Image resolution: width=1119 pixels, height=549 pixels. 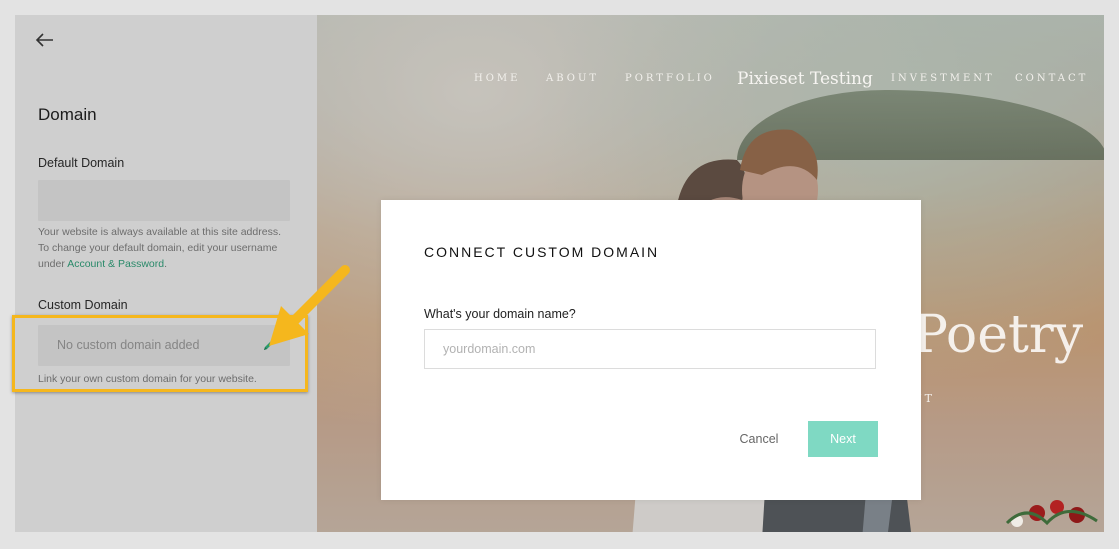 What do you see at coordinates (44, 40) in the screenshot?
I see `arrow-left-icon` at bounding box center [44, 40].